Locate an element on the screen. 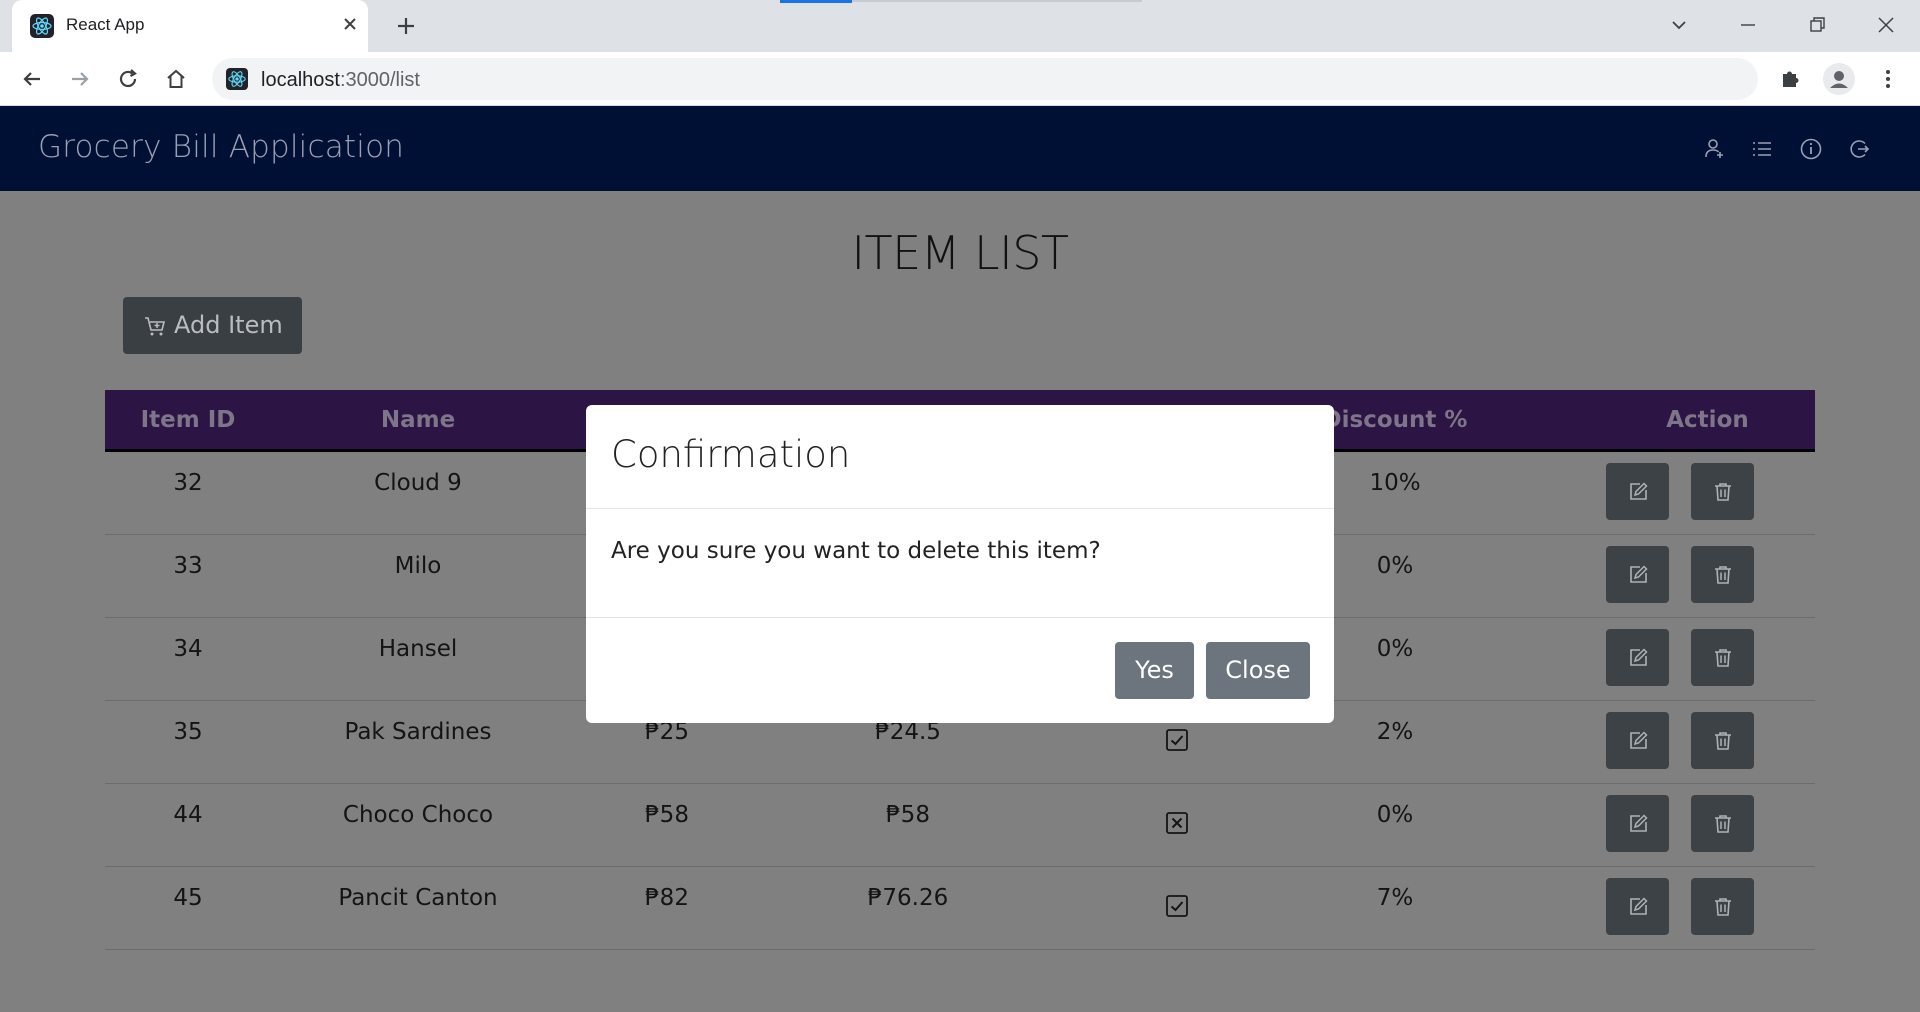 The width and height of the screenshot is (1920, 1012). logout-icon is located at coordinates (1859, 149).